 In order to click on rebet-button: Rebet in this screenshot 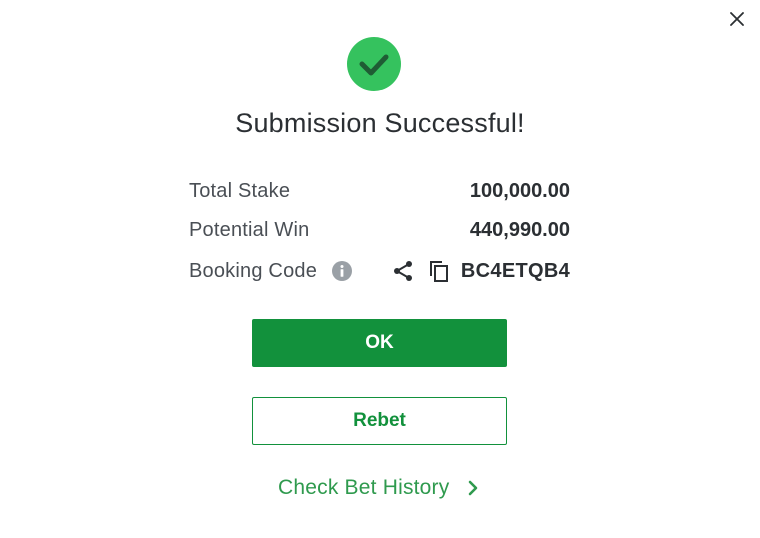, I will do `click(379, 421)`.